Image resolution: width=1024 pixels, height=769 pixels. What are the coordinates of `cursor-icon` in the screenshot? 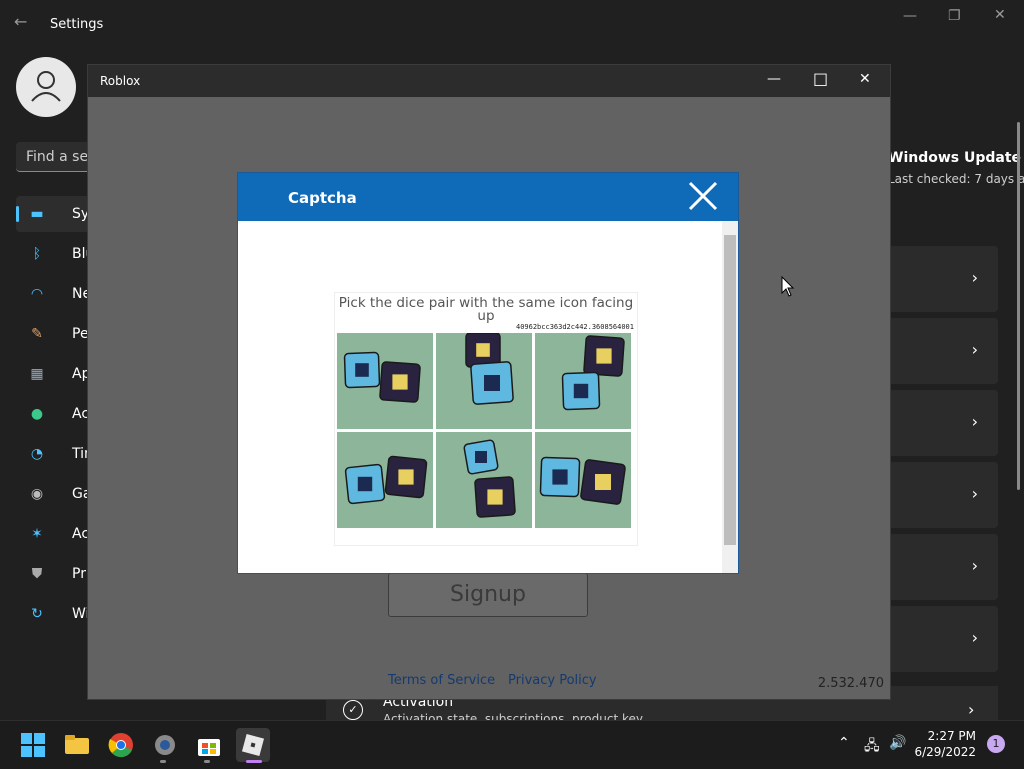 It's located at (788, 286).